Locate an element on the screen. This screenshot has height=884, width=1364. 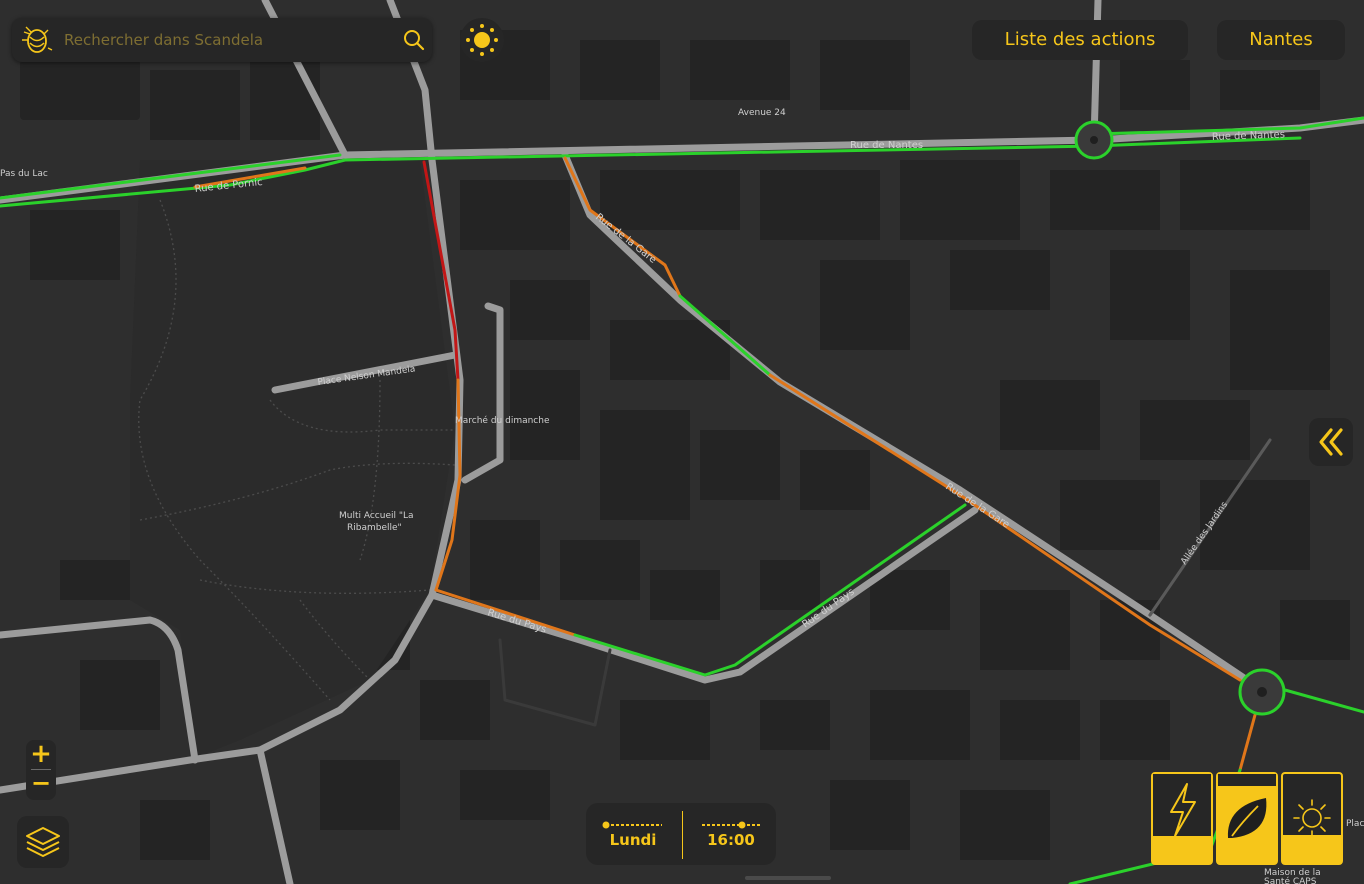
open-sidebar-button is located at coordinates (1331, 442).